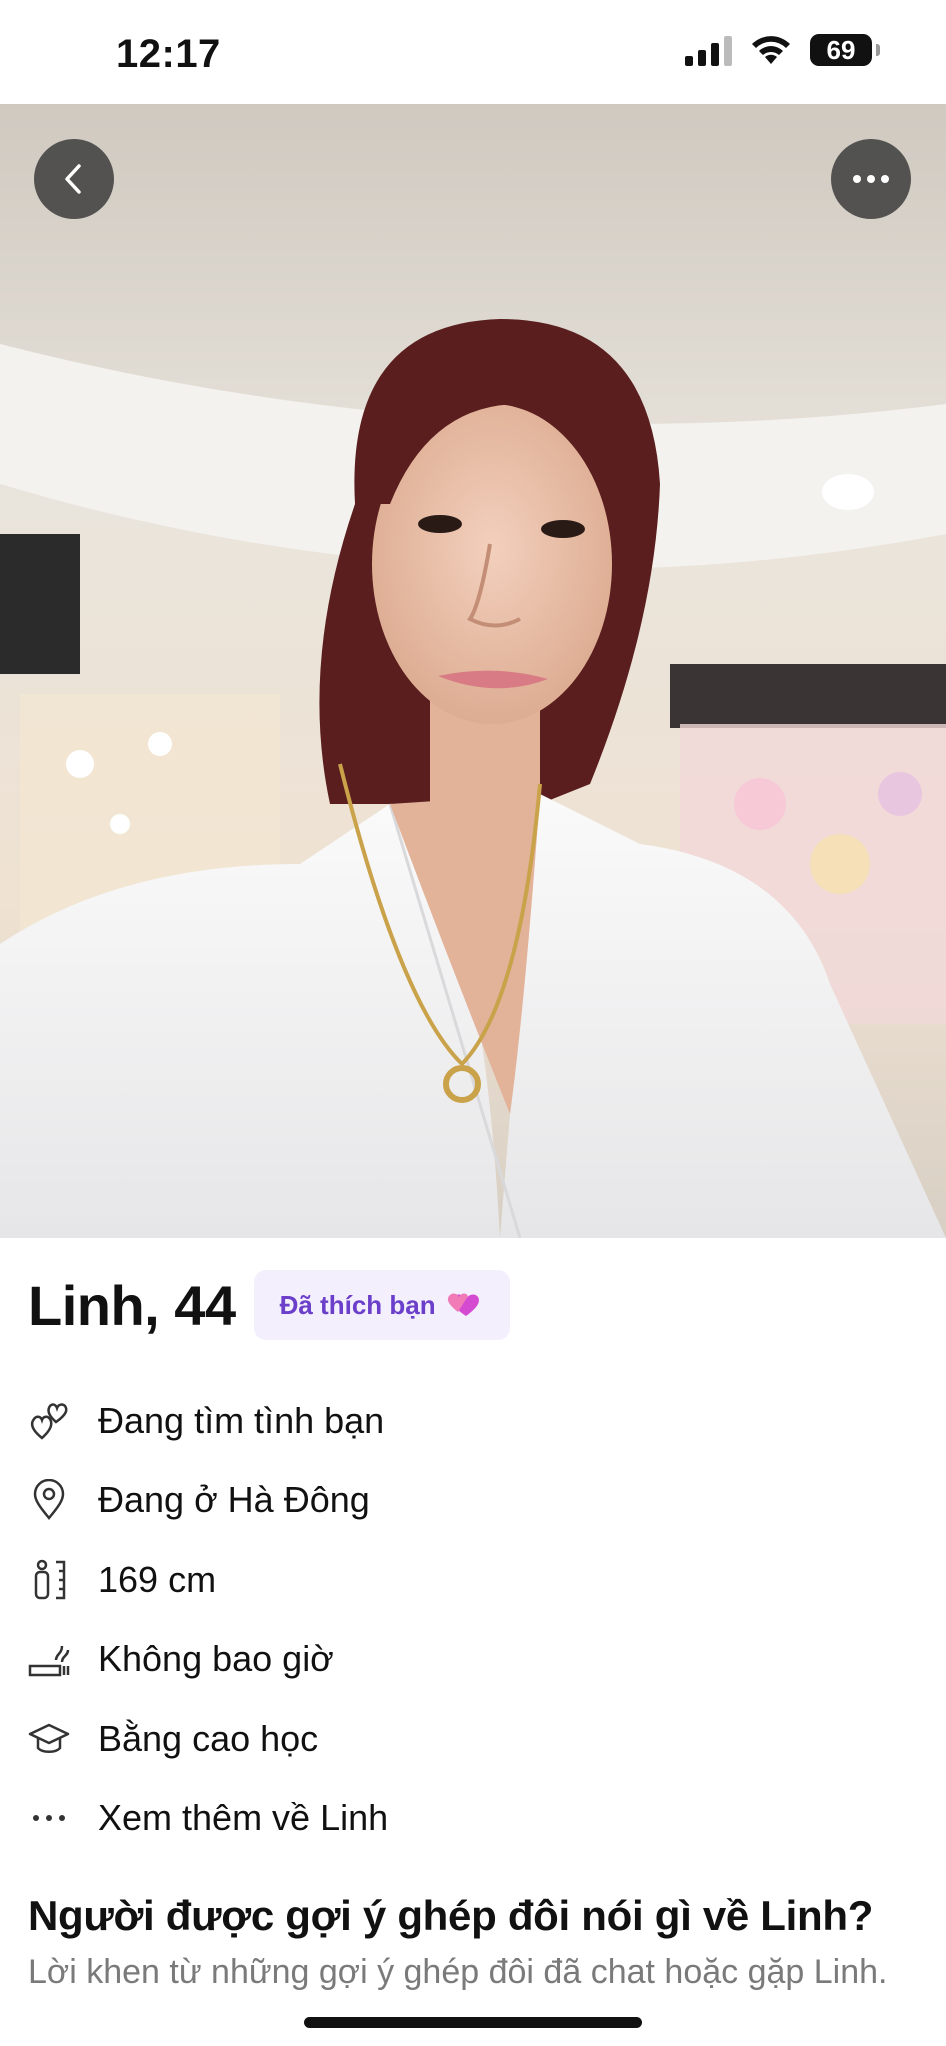  I want to click on wifi-icon, so click(771, 50).